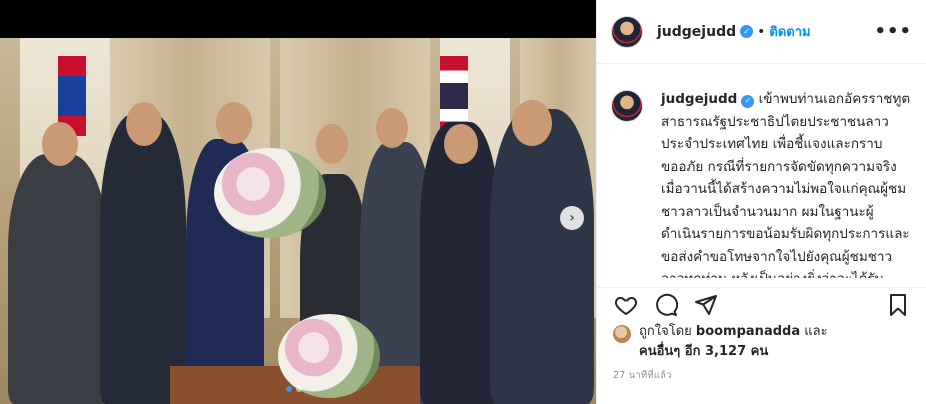 The width and height of the screenshot is (926, 404). Describe the element at coordinates (627, 106) in the screenshot. I see `caption-avatar` at that location.